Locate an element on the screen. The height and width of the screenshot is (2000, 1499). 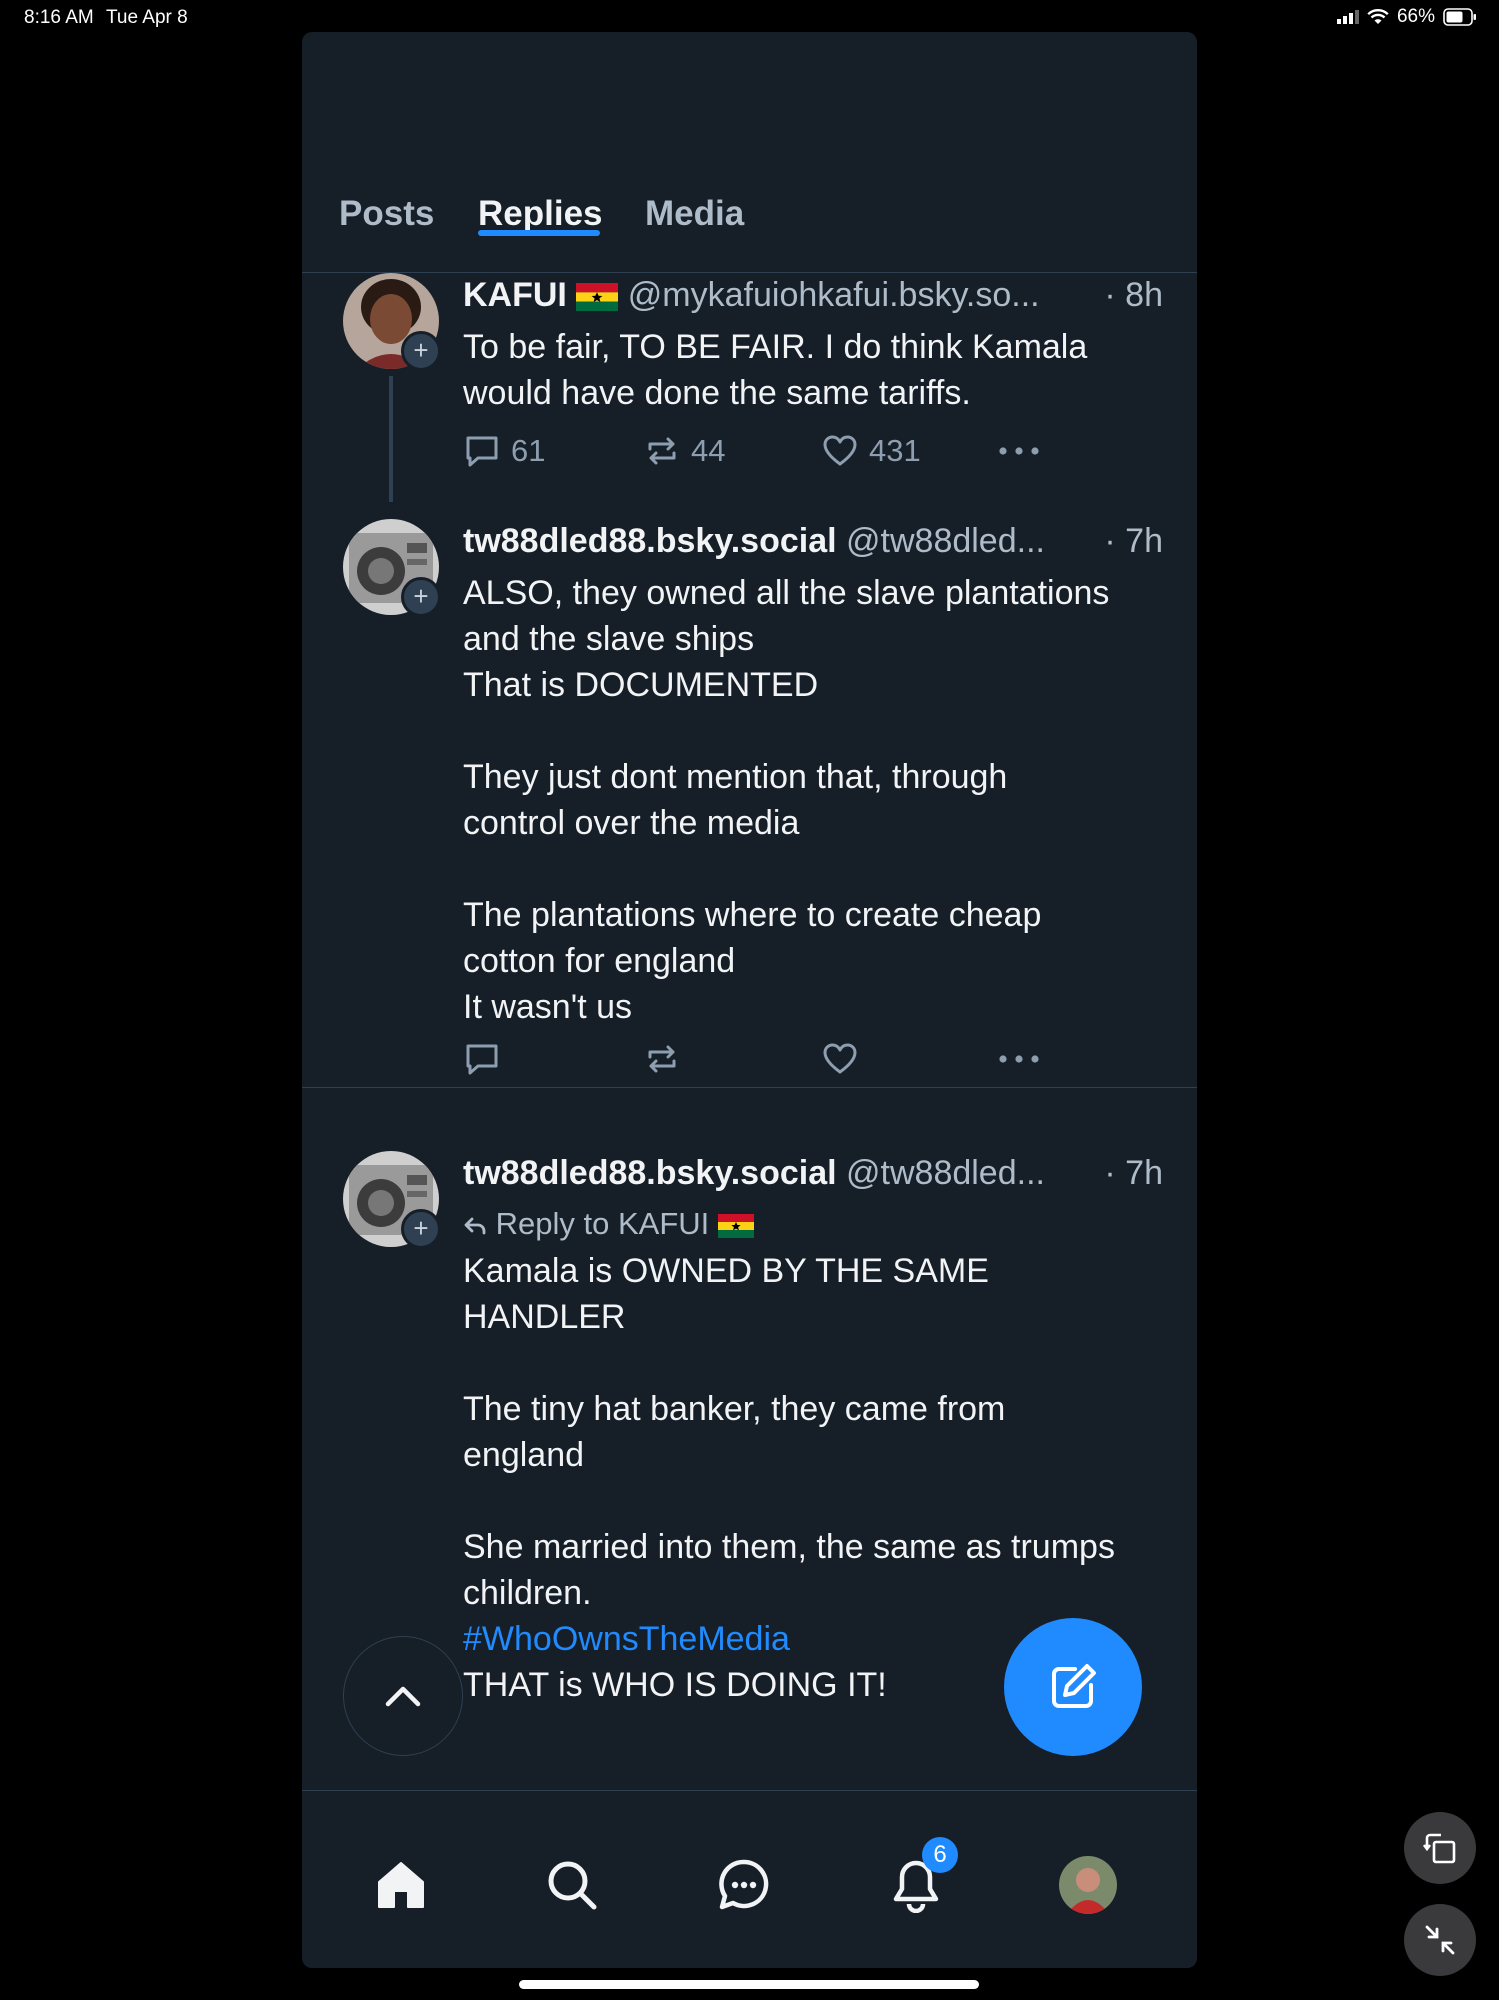
post-header: KAFUI @mykafuiohkafui.bsky.so... · 8h is located at coordinates (813, 295).